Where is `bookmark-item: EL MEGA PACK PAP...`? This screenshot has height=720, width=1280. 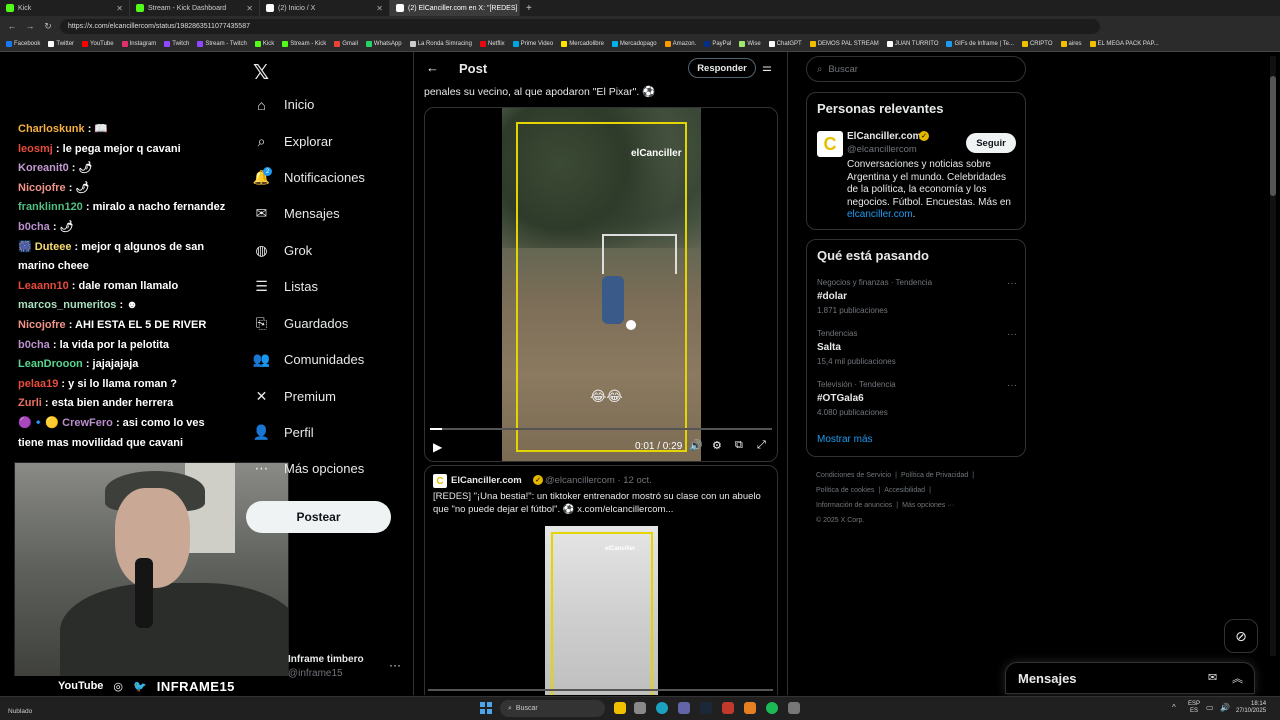
bookmark-item: EL MEGA PACK PAP... is located at coordinates (1124, 43).